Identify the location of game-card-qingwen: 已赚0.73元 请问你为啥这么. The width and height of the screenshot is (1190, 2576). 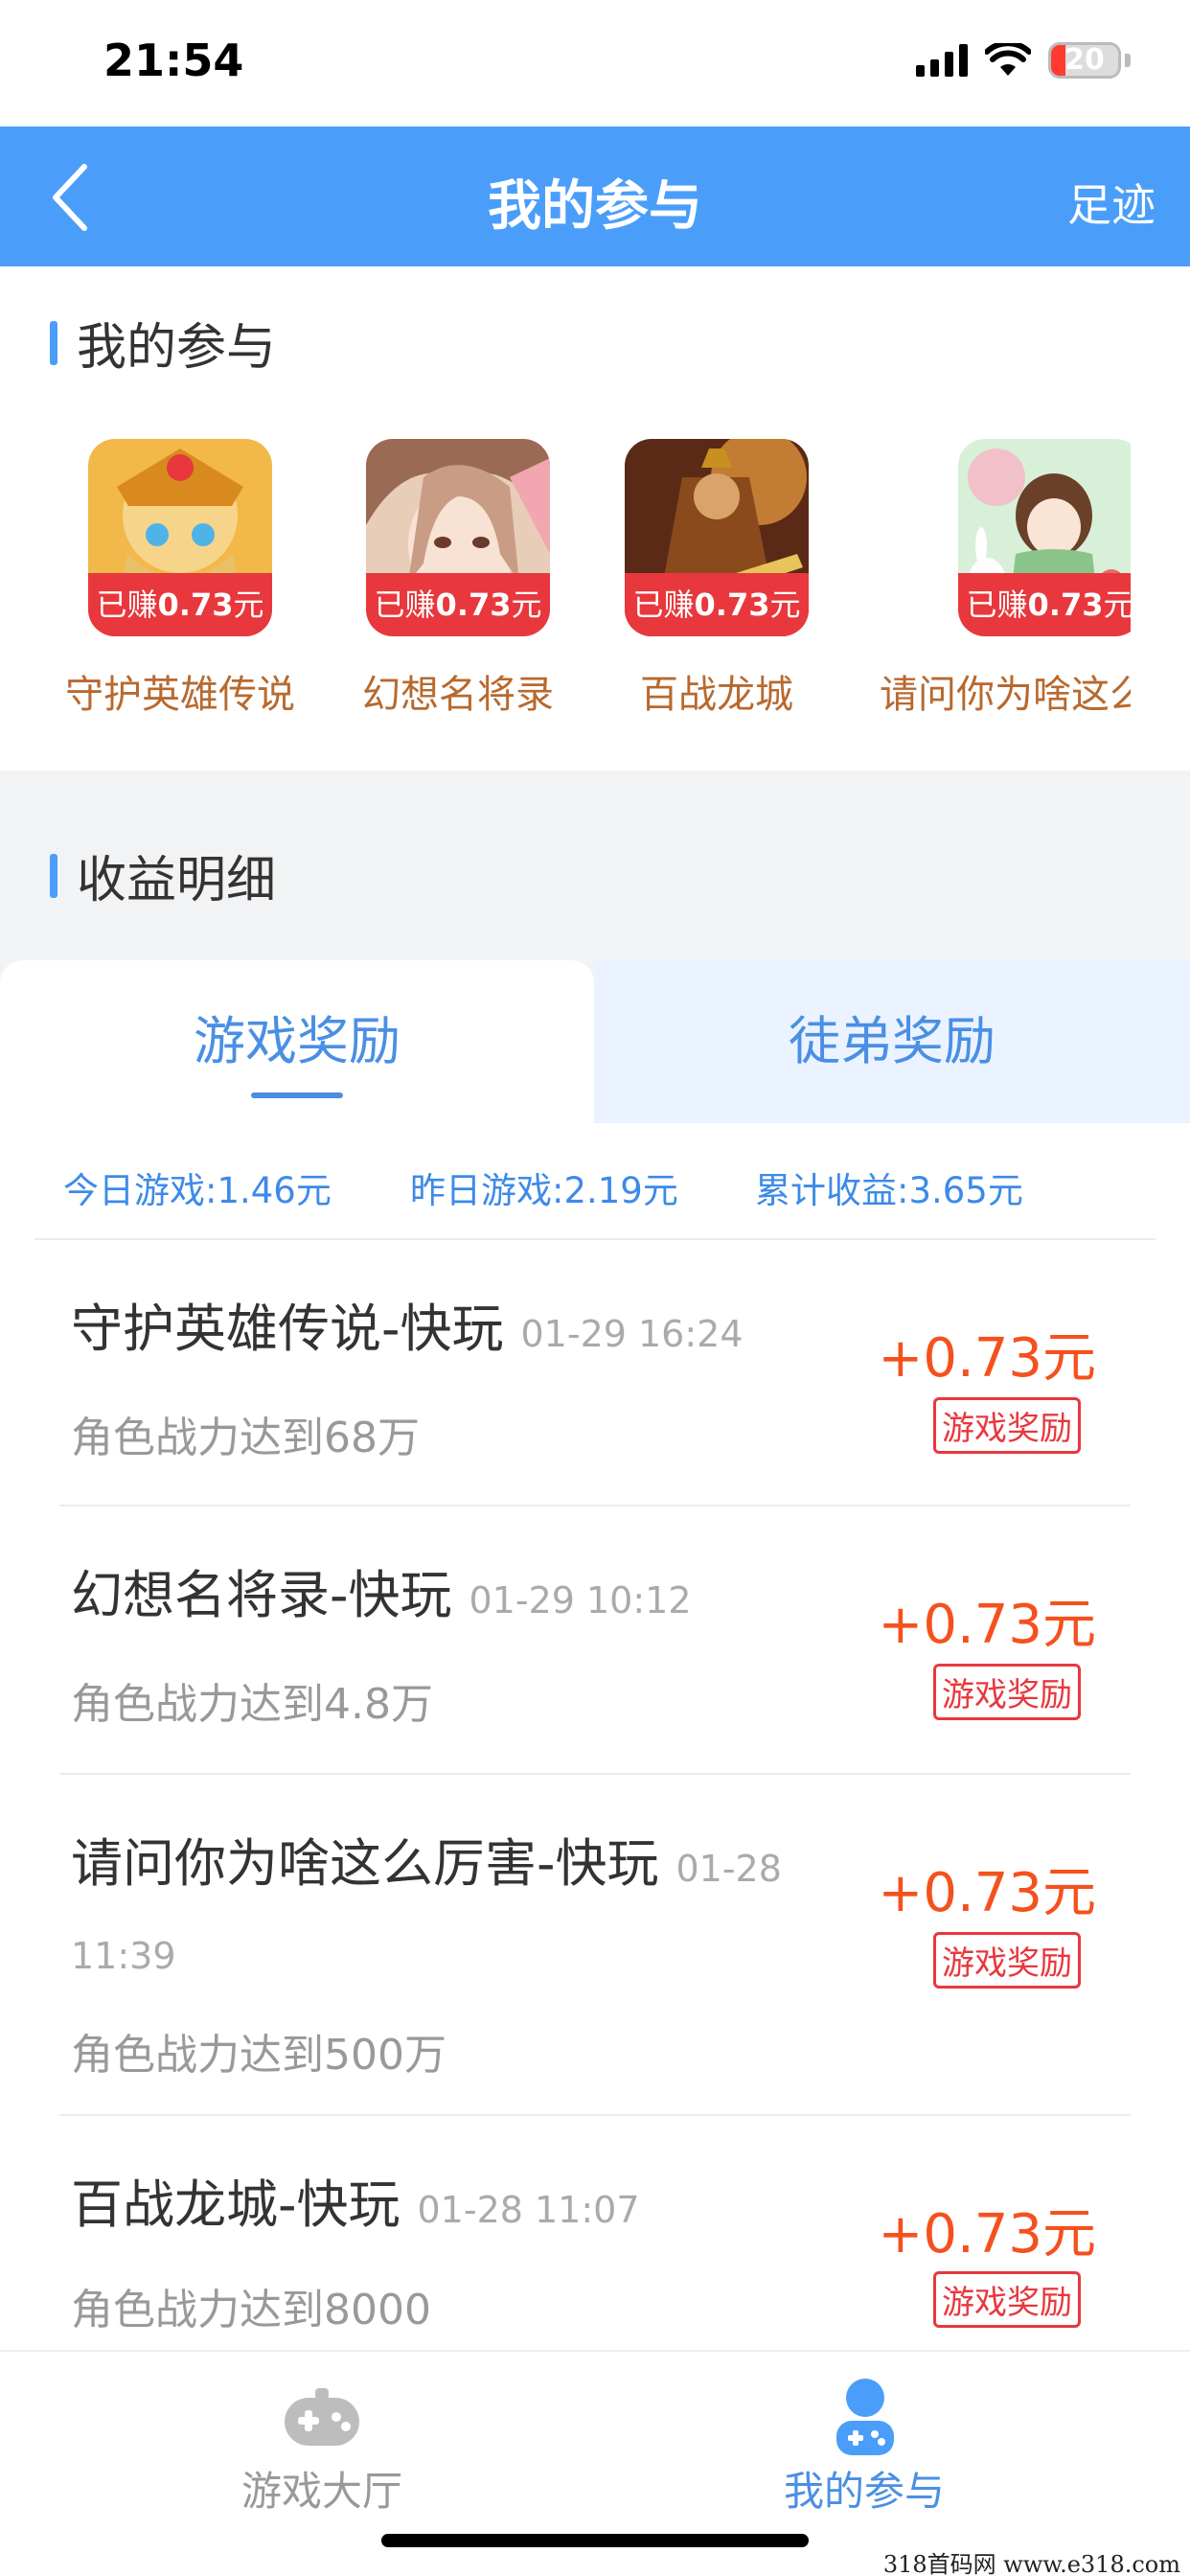
(1002, 579).